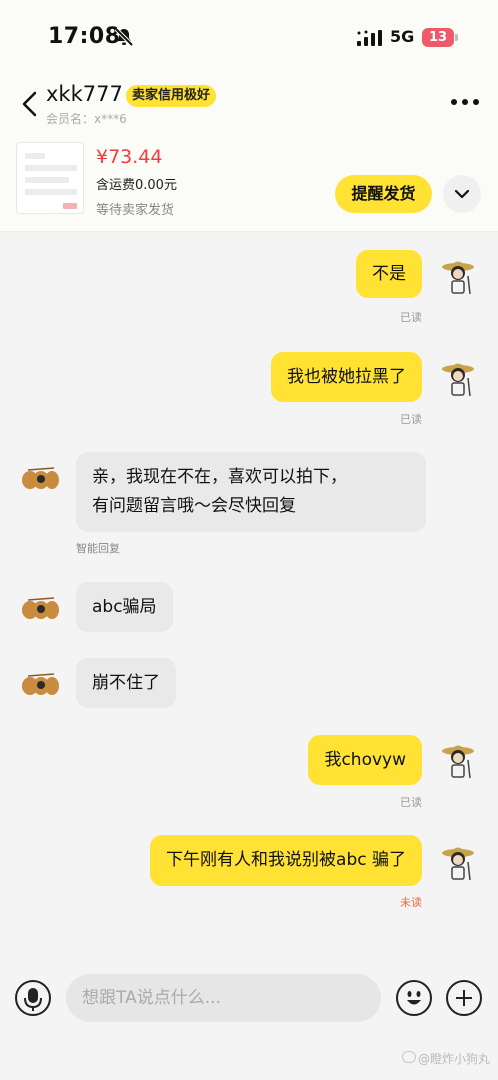 This screenshot has height=1080, width=498. Describe the element at coordinates (411, 902) in the screenshot. I see `unread-receipt: 未读` at that location.